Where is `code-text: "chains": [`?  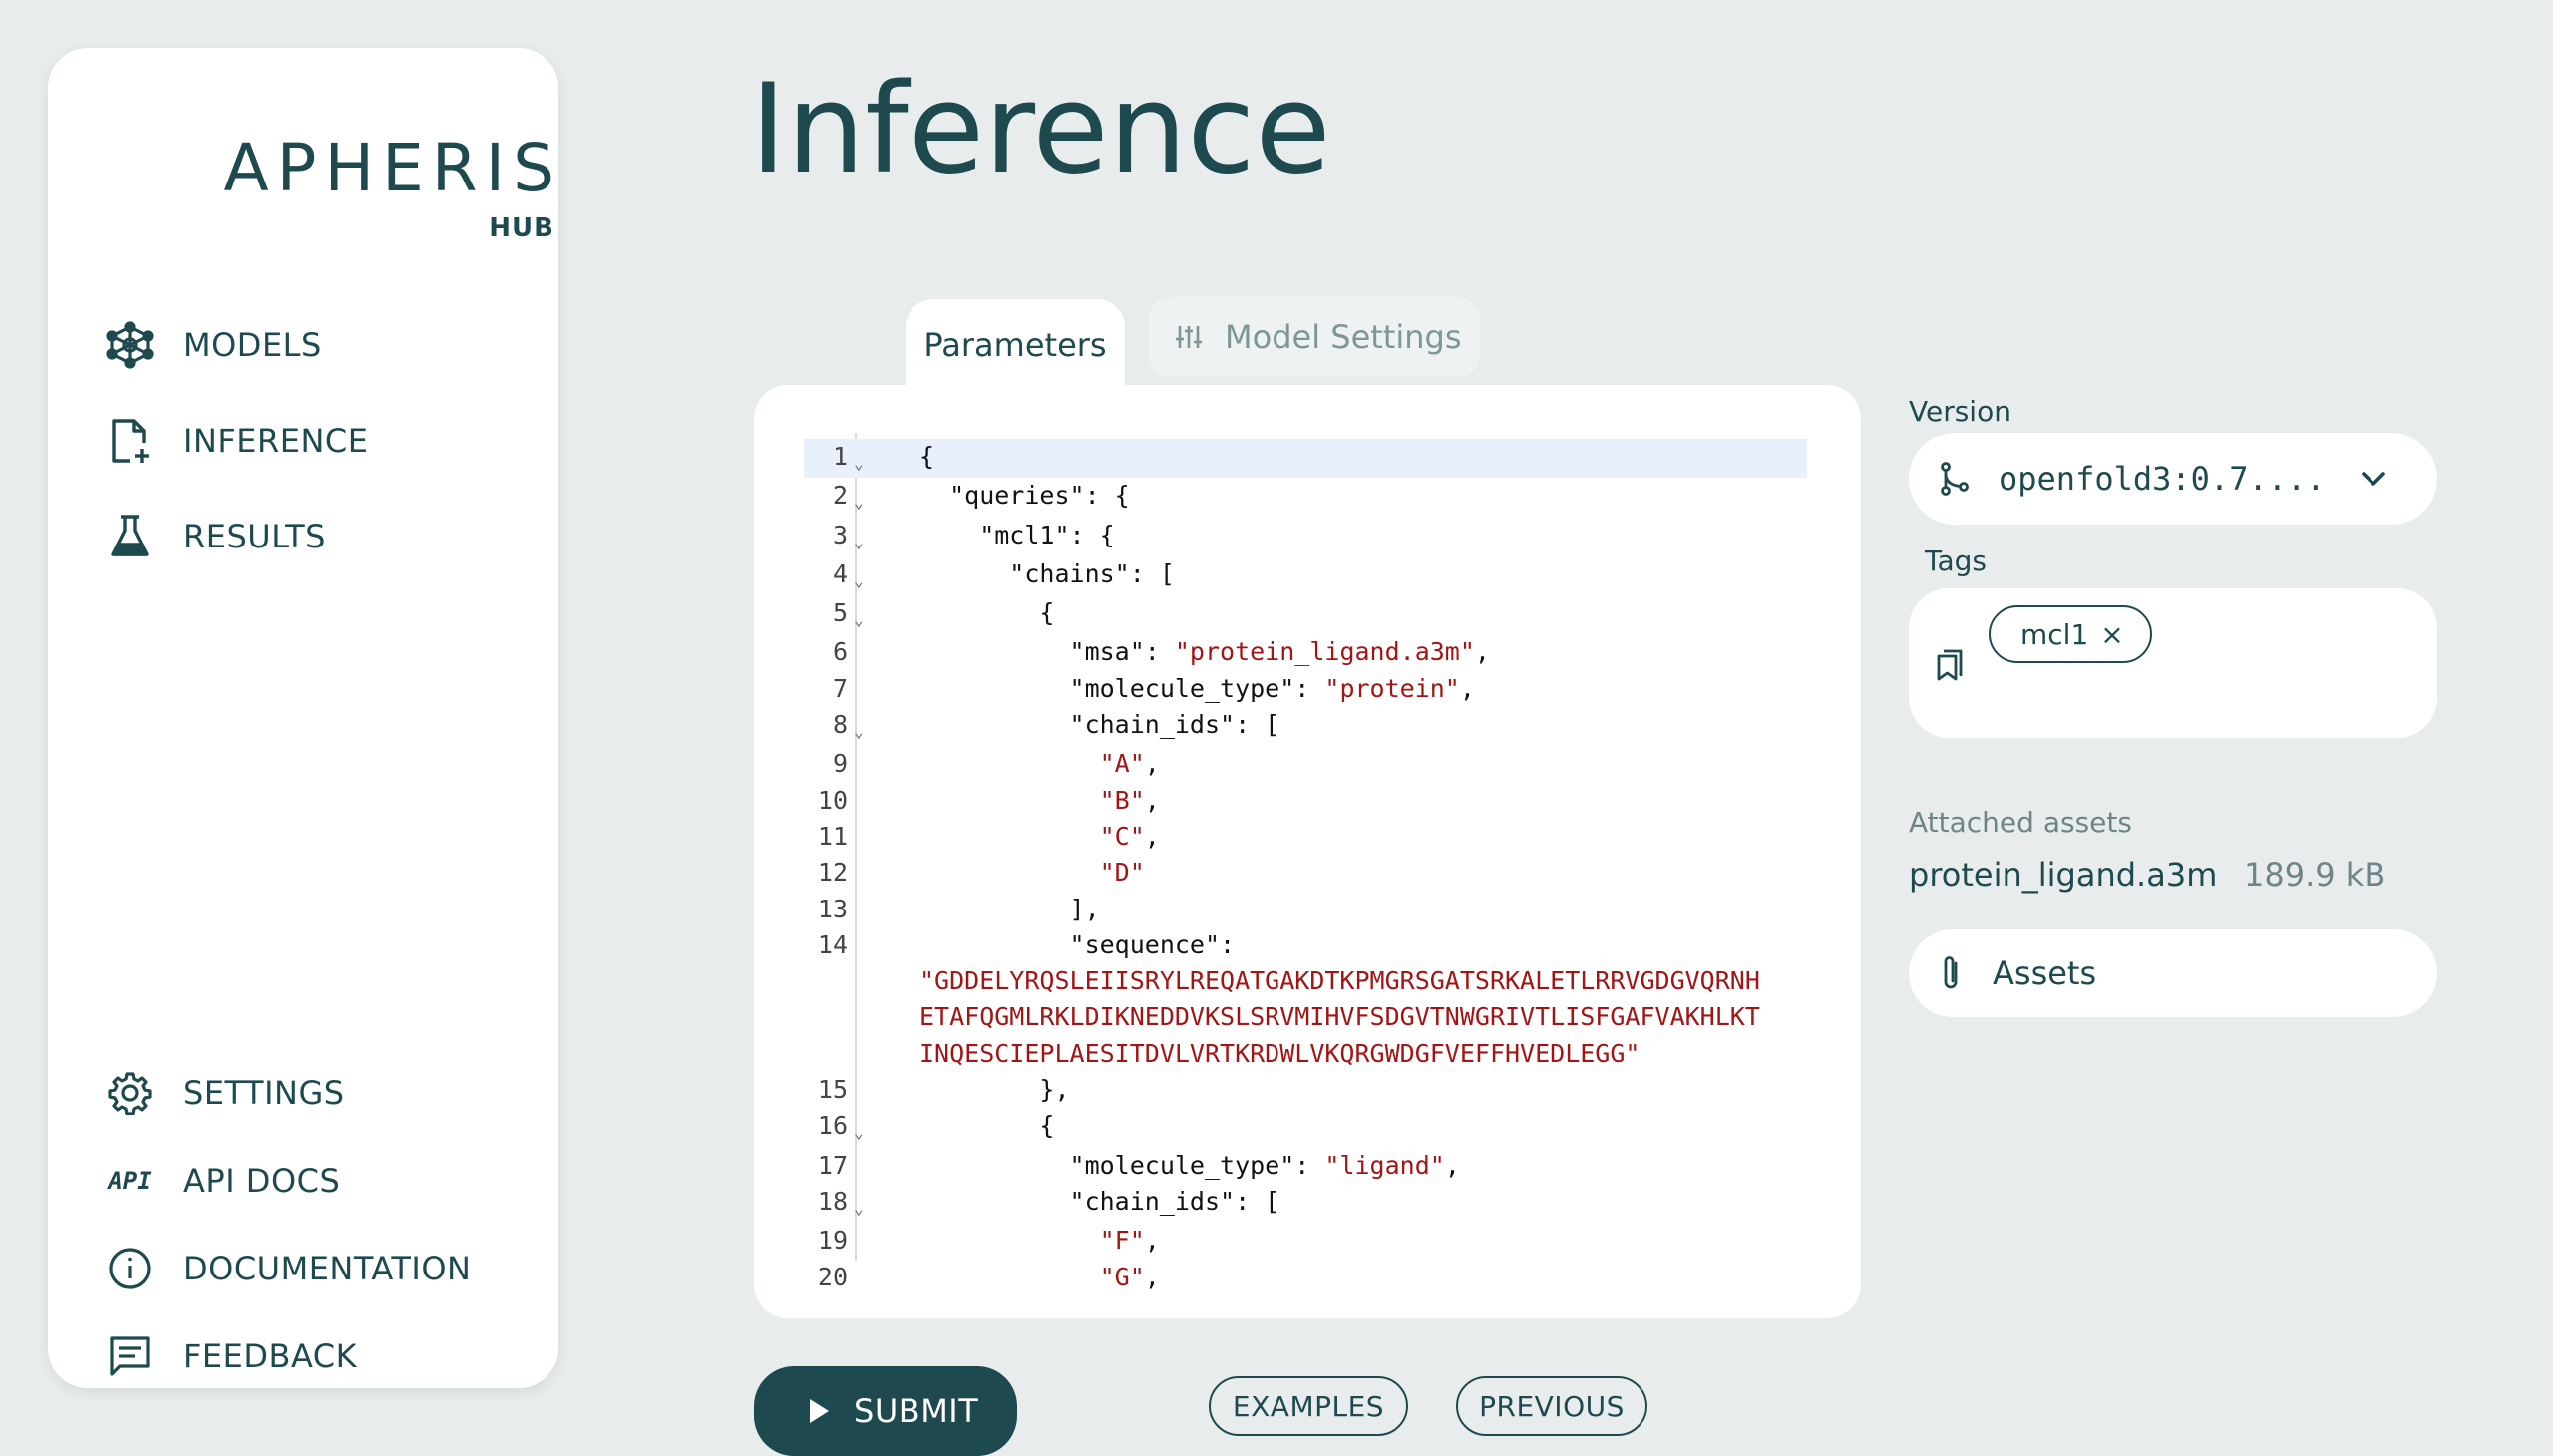
code-text: "chains": [ is located at coordinates (1039, 575).